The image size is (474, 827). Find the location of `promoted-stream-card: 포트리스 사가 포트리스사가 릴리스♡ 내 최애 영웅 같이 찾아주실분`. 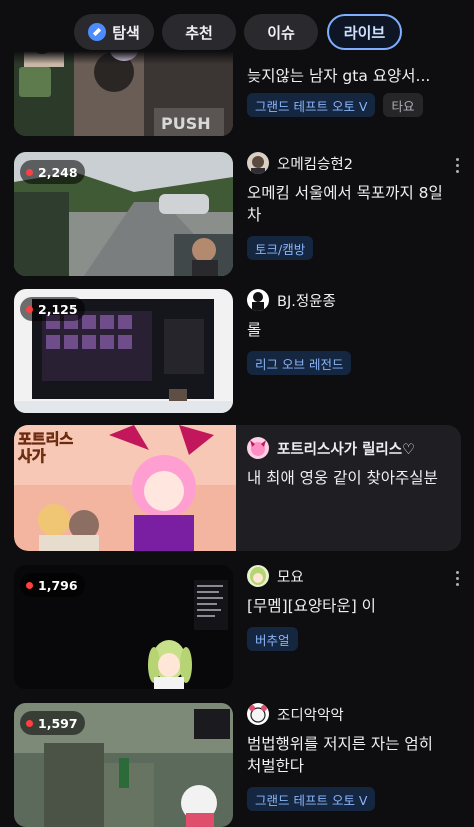

promoted-stream-card: 포트리스 사가 포트리스사가 릴리스♡ 내 최애 영웅 같이 찾아주실분 is located at coordinates (237, 488).